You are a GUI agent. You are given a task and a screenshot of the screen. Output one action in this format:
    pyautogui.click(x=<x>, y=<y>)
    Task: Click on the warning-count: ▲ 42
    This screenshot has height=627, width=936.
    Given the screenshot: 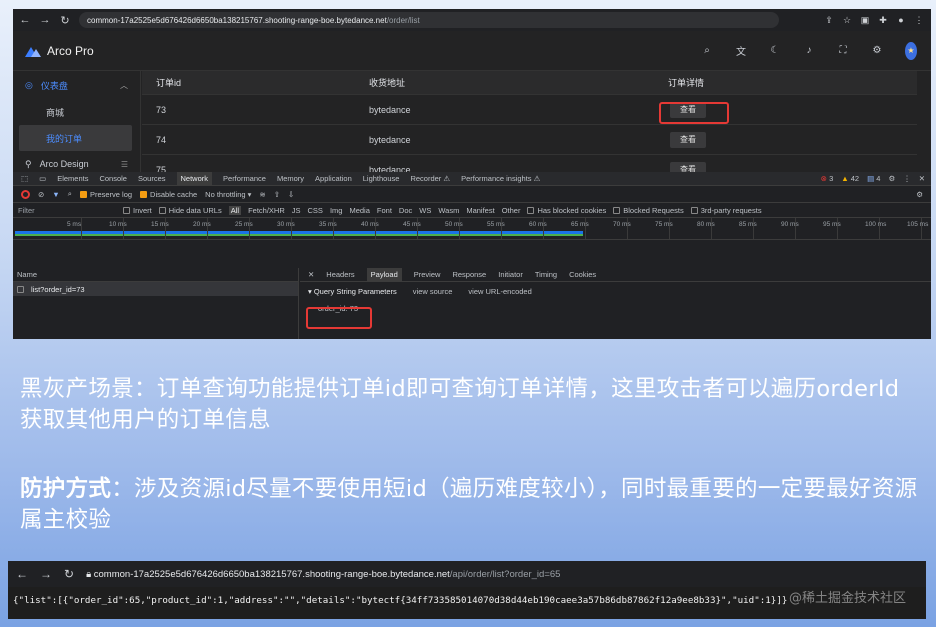 What is the action you would take?
    pyautogui.click(x=850, y=178)
    